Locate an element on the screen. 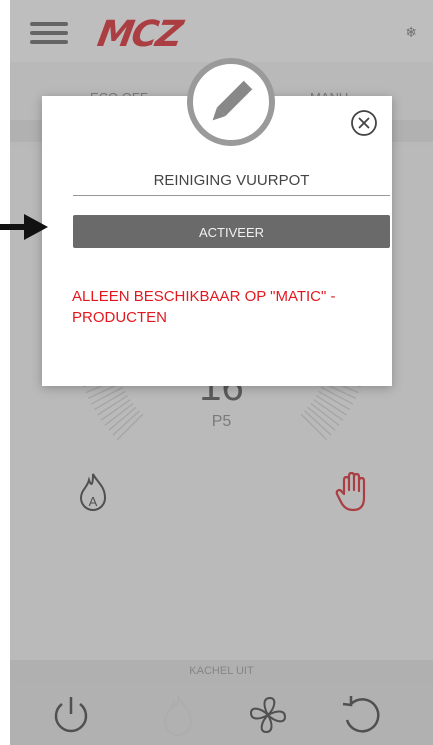 This screenshot has width=433, height=745. pointer-arrow-icon is located at coordinates (24, 227).